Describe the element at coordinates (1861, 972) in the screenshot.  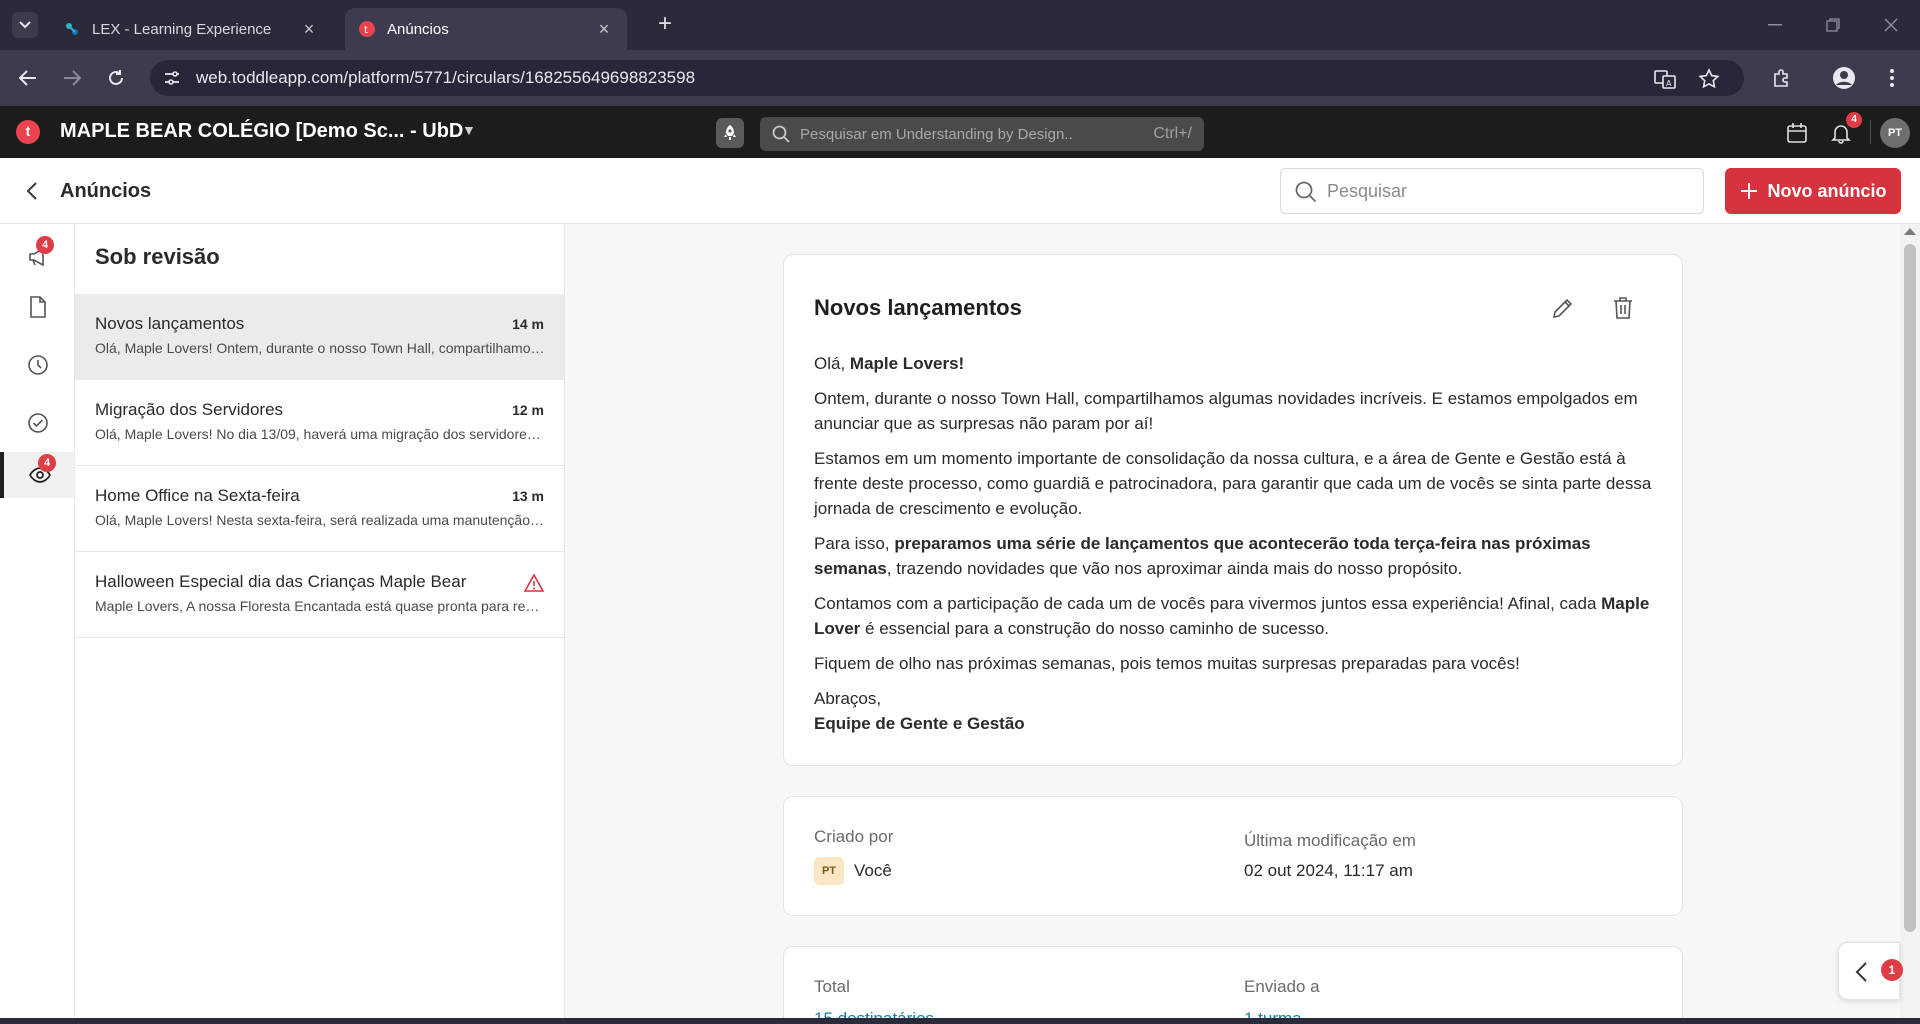
I see `chevron-left-icon` at that location.